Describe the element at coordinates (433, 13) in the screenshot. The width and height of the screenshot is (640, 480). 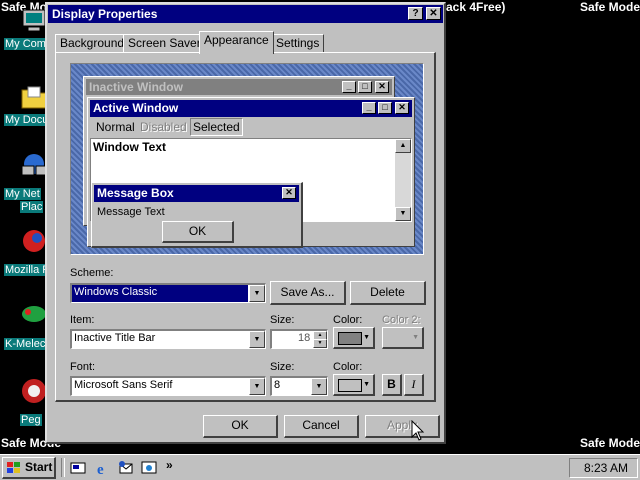
I see `close-button: ✕` at that location.